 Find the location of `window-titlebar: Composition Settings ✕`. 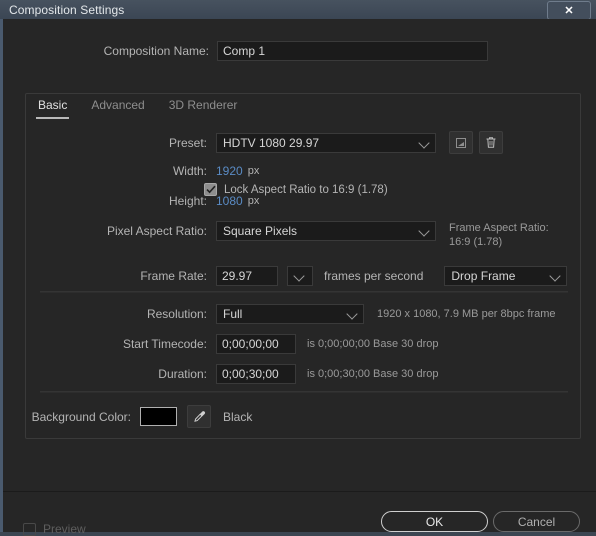

window-titlebar: Composition Settings ✕ is located at coordinates (298, 10).